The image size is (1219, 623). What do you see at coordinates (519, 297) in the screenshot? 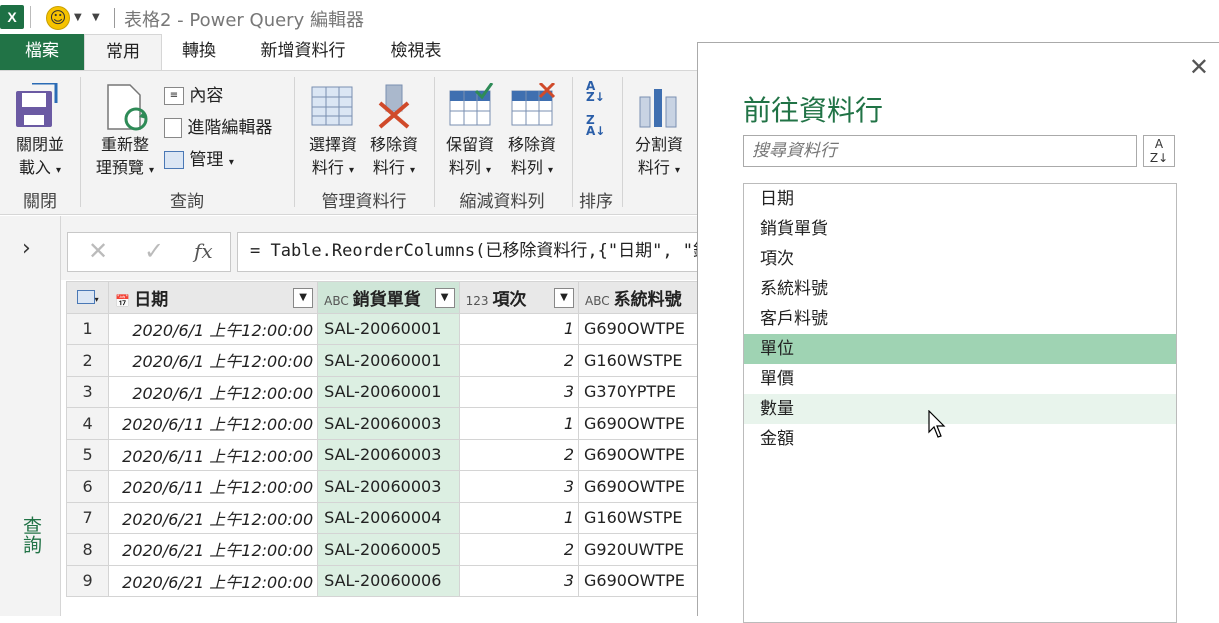
I see `column-header-item: 123 項次 ▼` at bounding box center [519, 297].